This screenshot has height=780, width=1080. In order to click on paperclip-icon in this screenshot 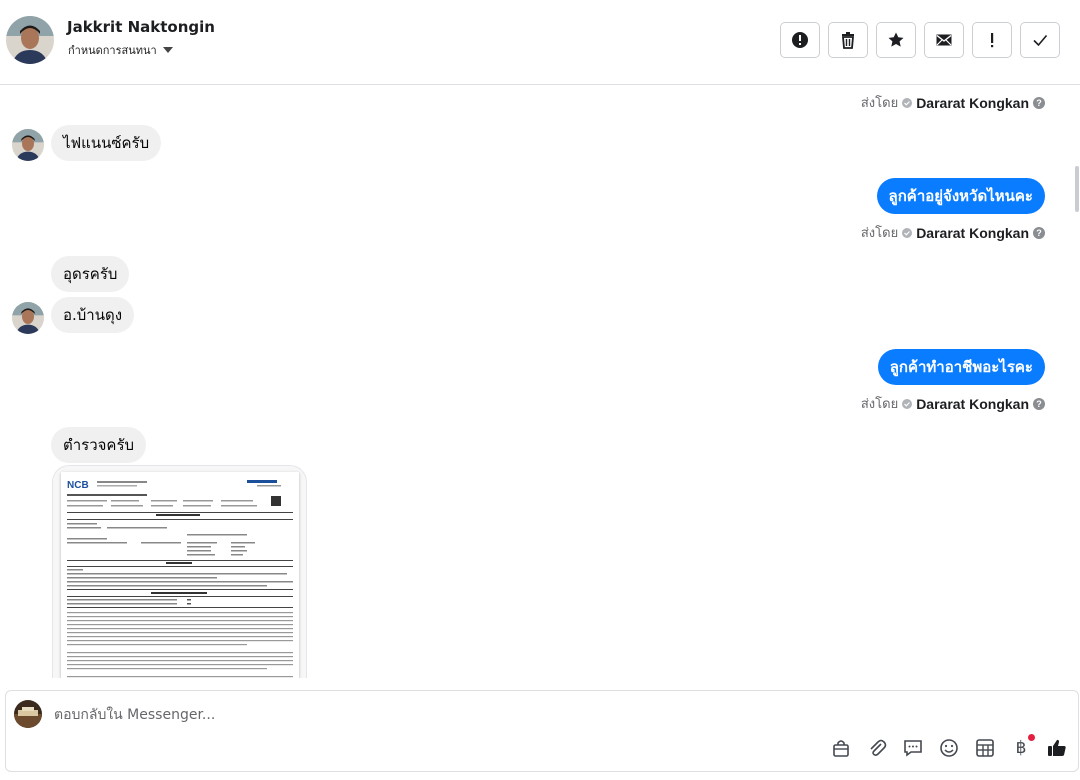, I will do `click(878, 747)`.